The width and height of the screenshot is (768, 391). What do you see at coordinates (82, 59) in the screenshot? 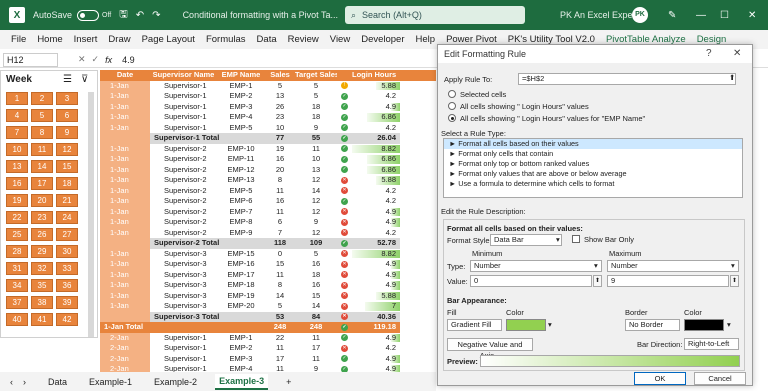
I see `cancel-entry-icon: ✕` at bounding box center [82, 59].